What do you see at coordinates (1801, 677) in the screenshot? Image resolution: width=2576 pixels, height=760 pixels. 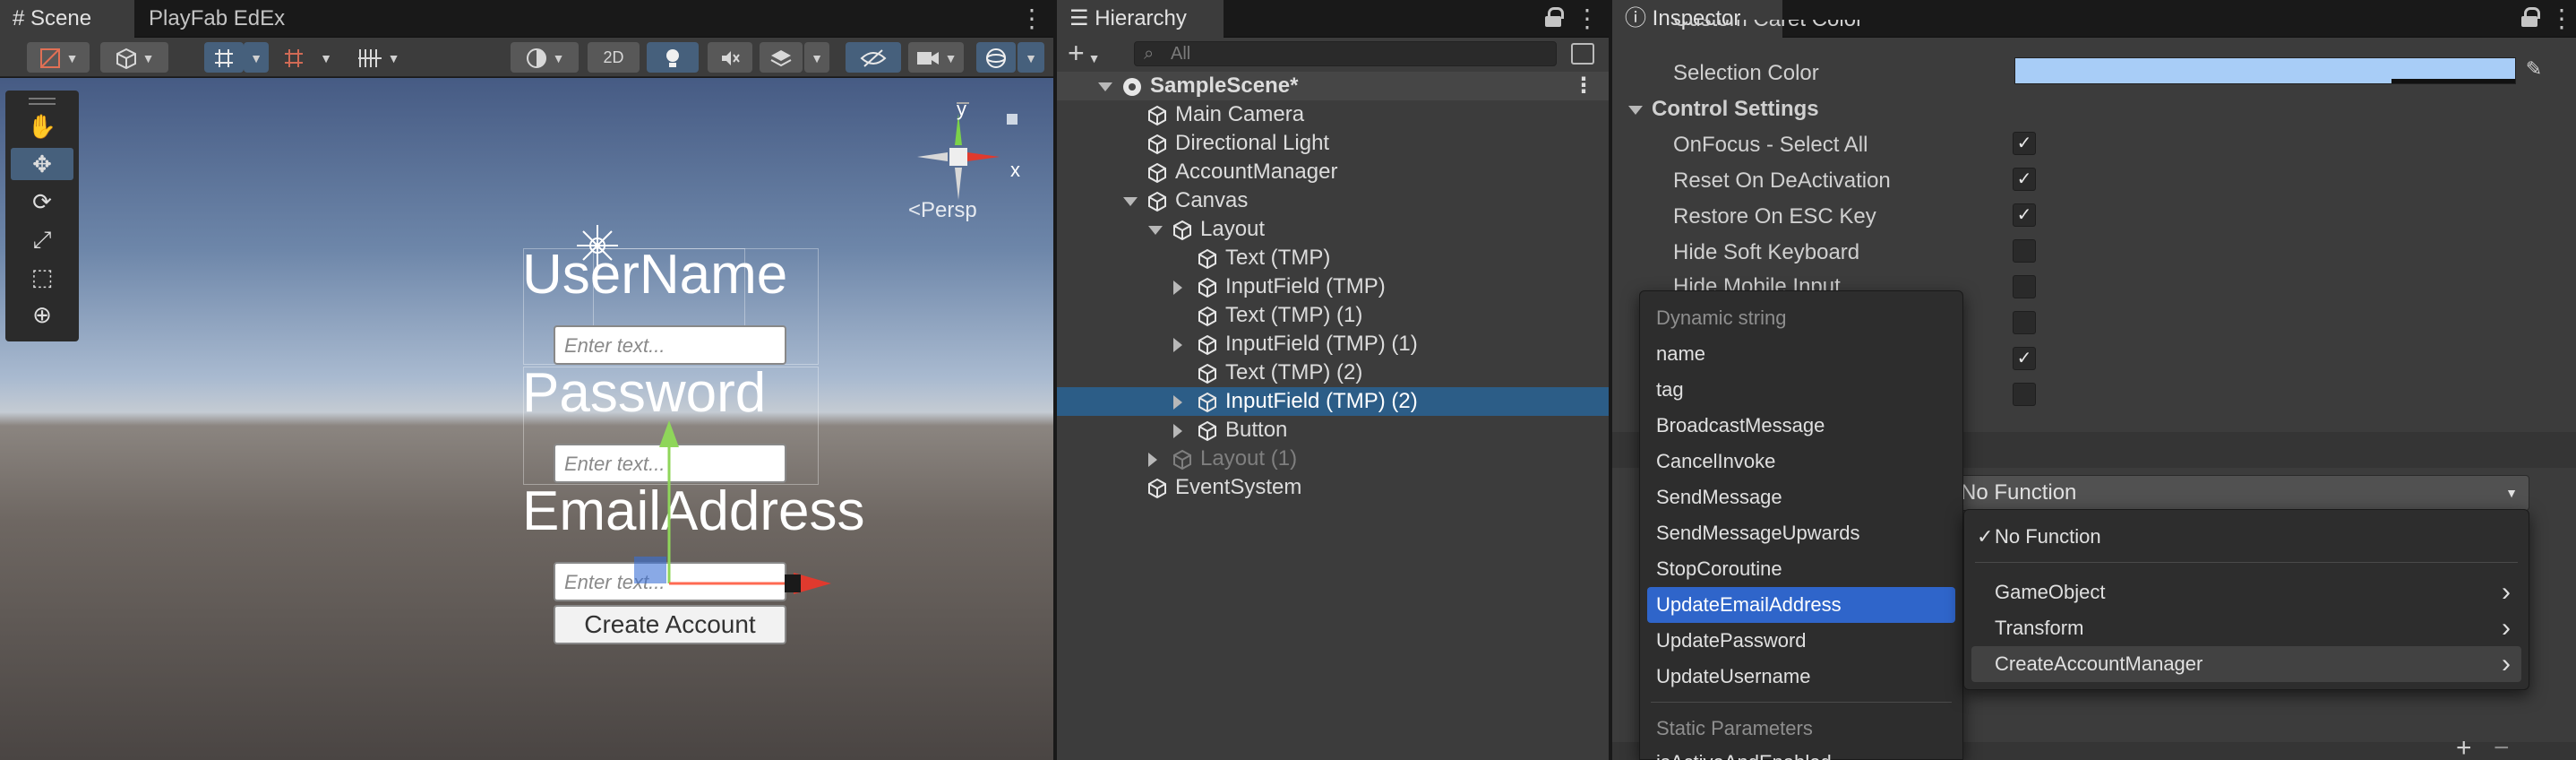 I see `menu-item-updateusername: UpdateUsername` at bounding box center [1801, 677].